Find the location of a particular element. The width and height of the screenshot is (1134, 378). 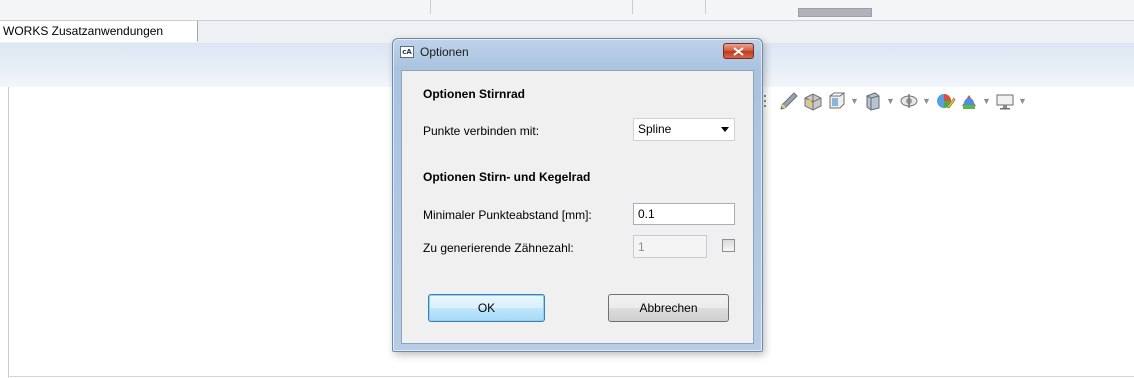

close-icon is located at coordinates (738, 51).